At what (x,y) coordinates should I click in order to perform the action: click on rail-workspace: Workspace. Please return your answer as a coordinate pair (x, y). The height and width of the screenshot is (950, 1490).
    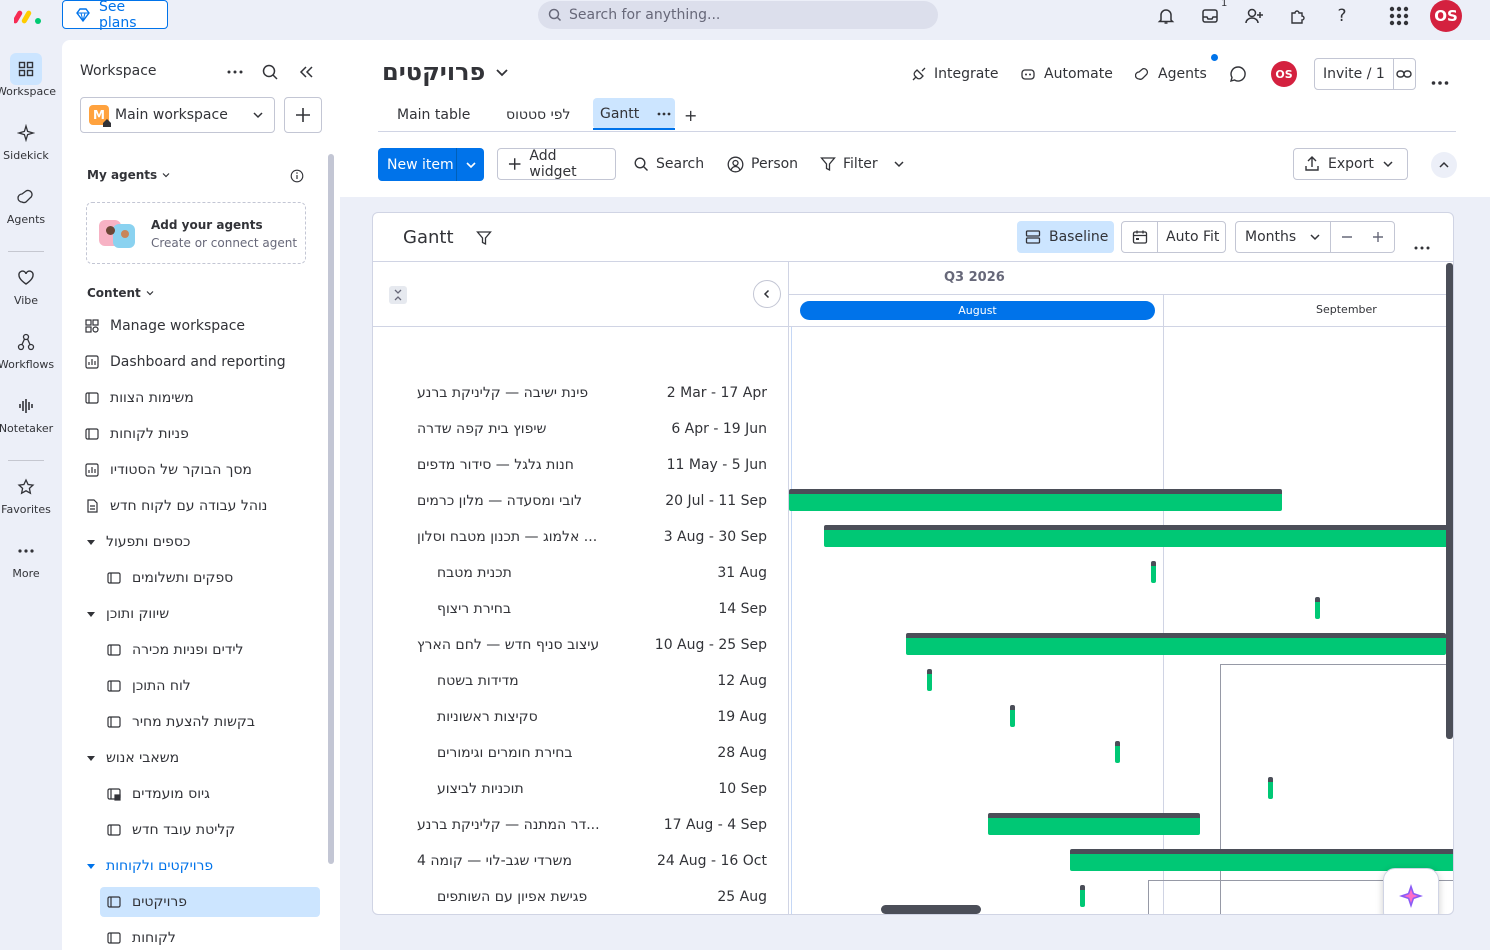
    Looking at the image, I should click on (28, 75).